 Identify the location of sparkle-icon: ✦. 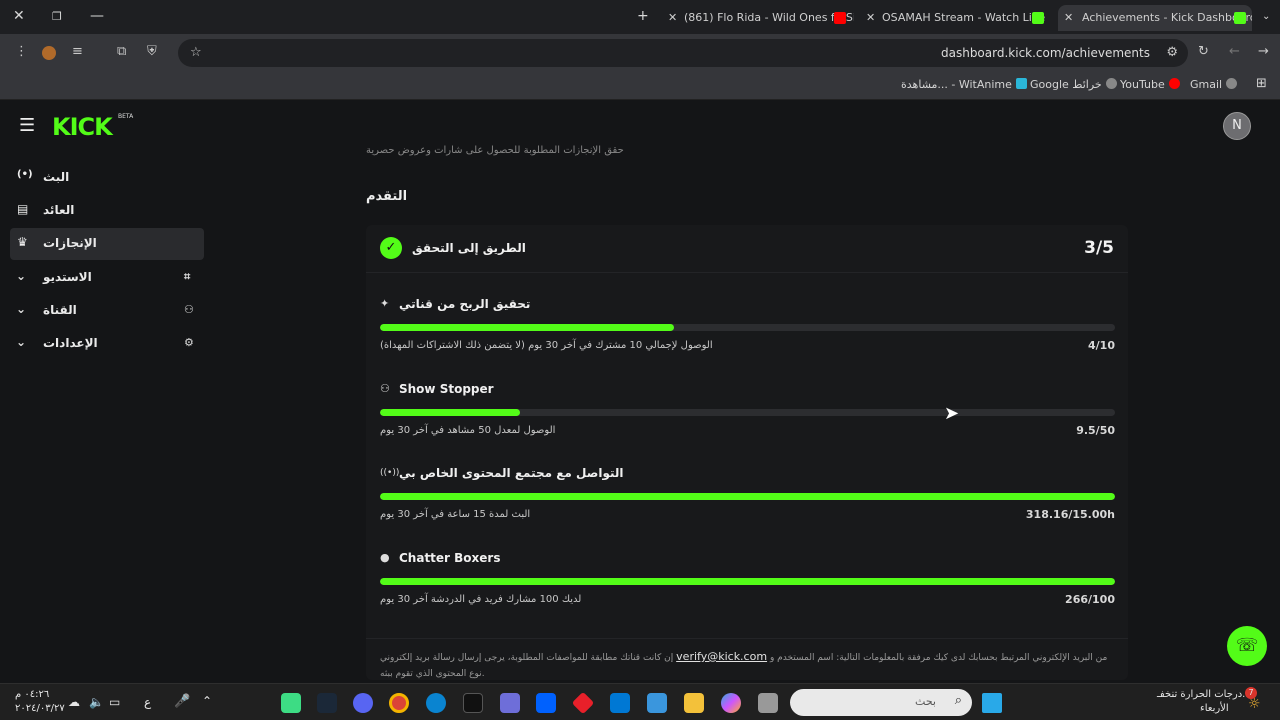
(385, 303).